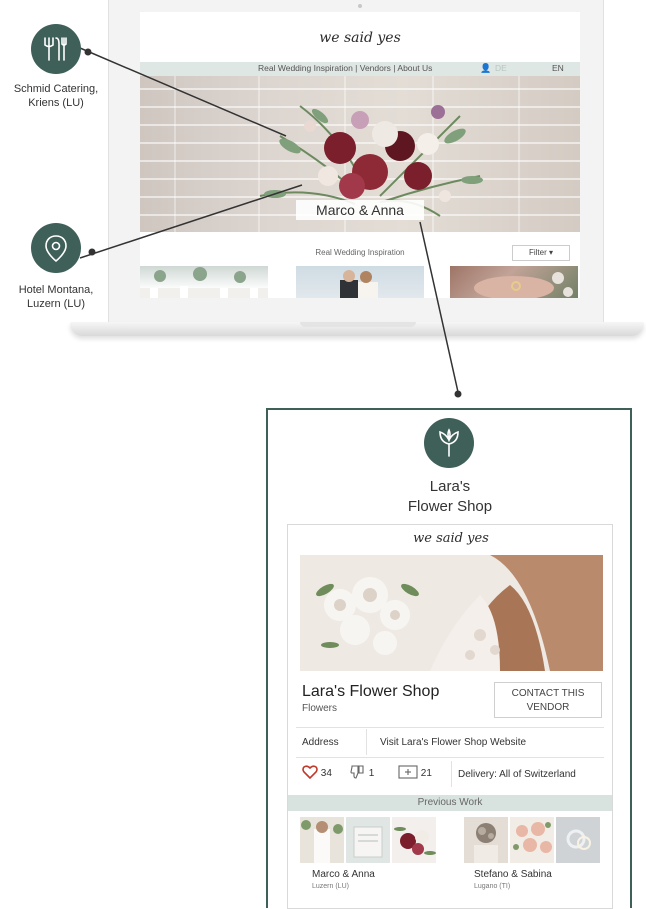 The image size is (646, 909). What do you see at coordinates (501, 68) in the screenshot?
I see `language-de: DE` at bounding box center [501, 68].